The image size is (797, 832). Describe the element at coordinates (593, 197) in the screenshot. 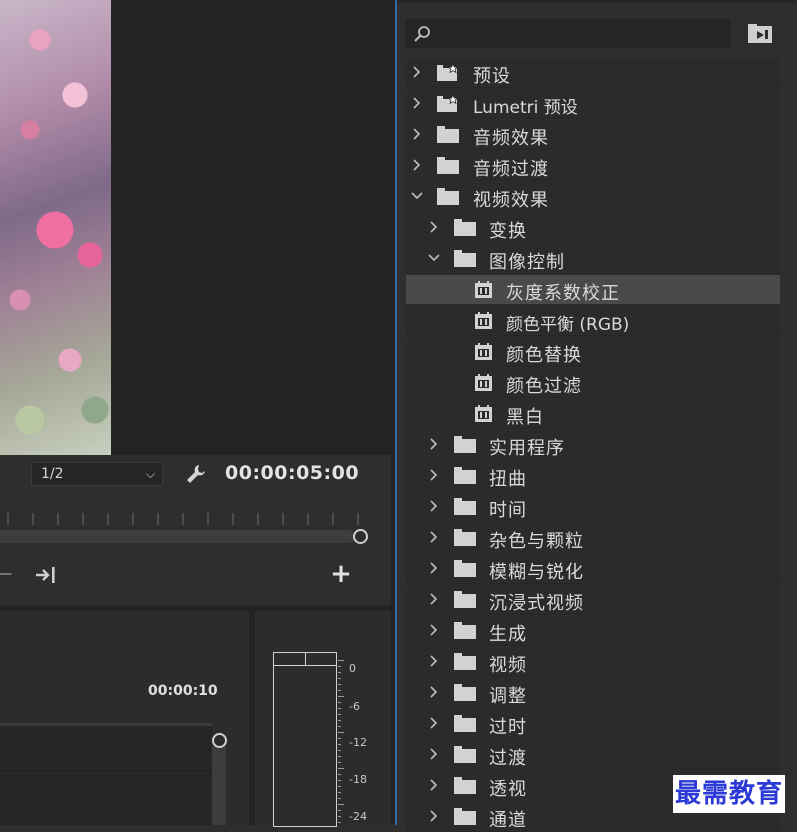

I see `effects-folder-item: 视频效果` at that location.